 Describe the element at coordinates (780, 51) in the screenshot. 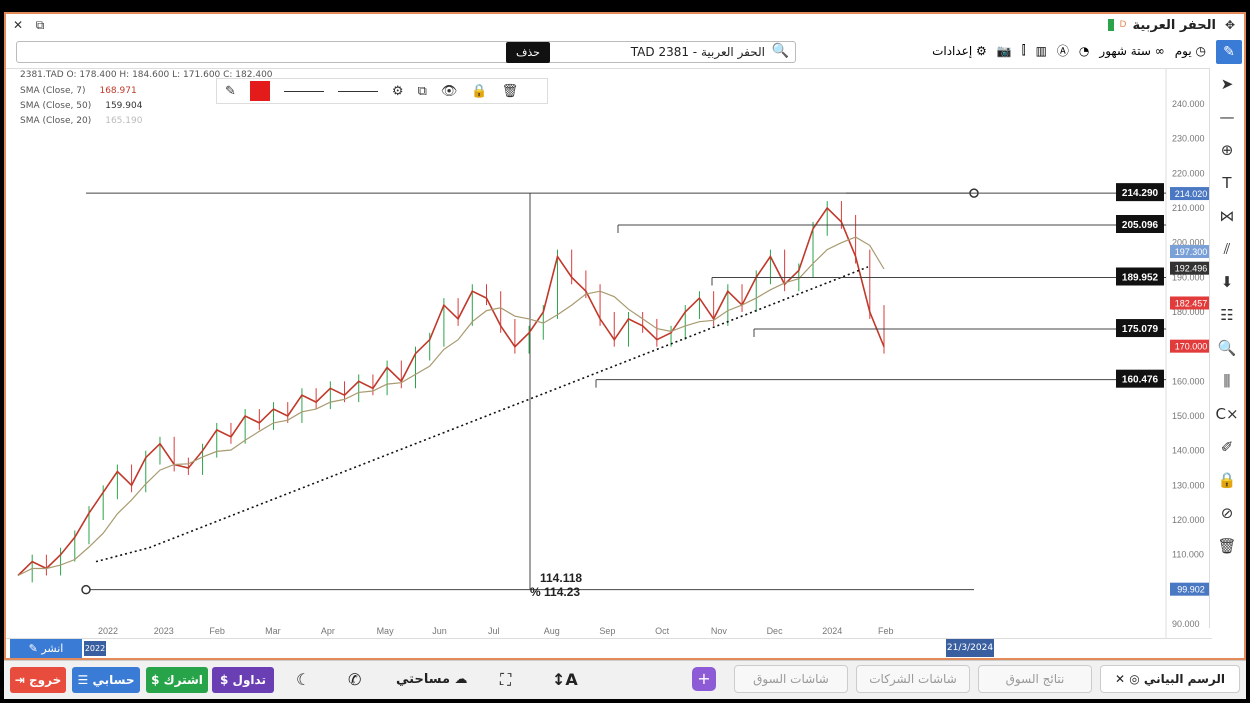

I see `search-icon: 🔍` at that location.